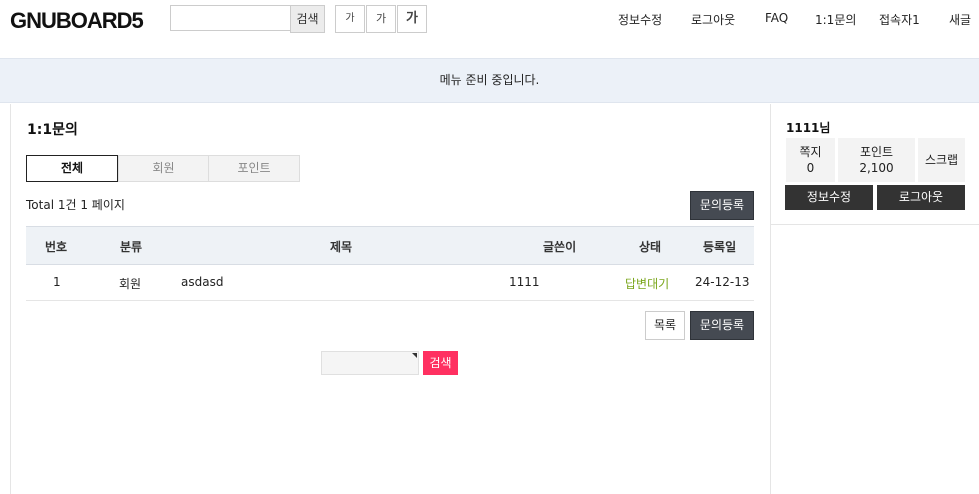 The image size is (979, 494). What do you see at coordinates (876, 168) in the screenshot?
I see `point-value: 2,100` at bounding box center [876, 168].